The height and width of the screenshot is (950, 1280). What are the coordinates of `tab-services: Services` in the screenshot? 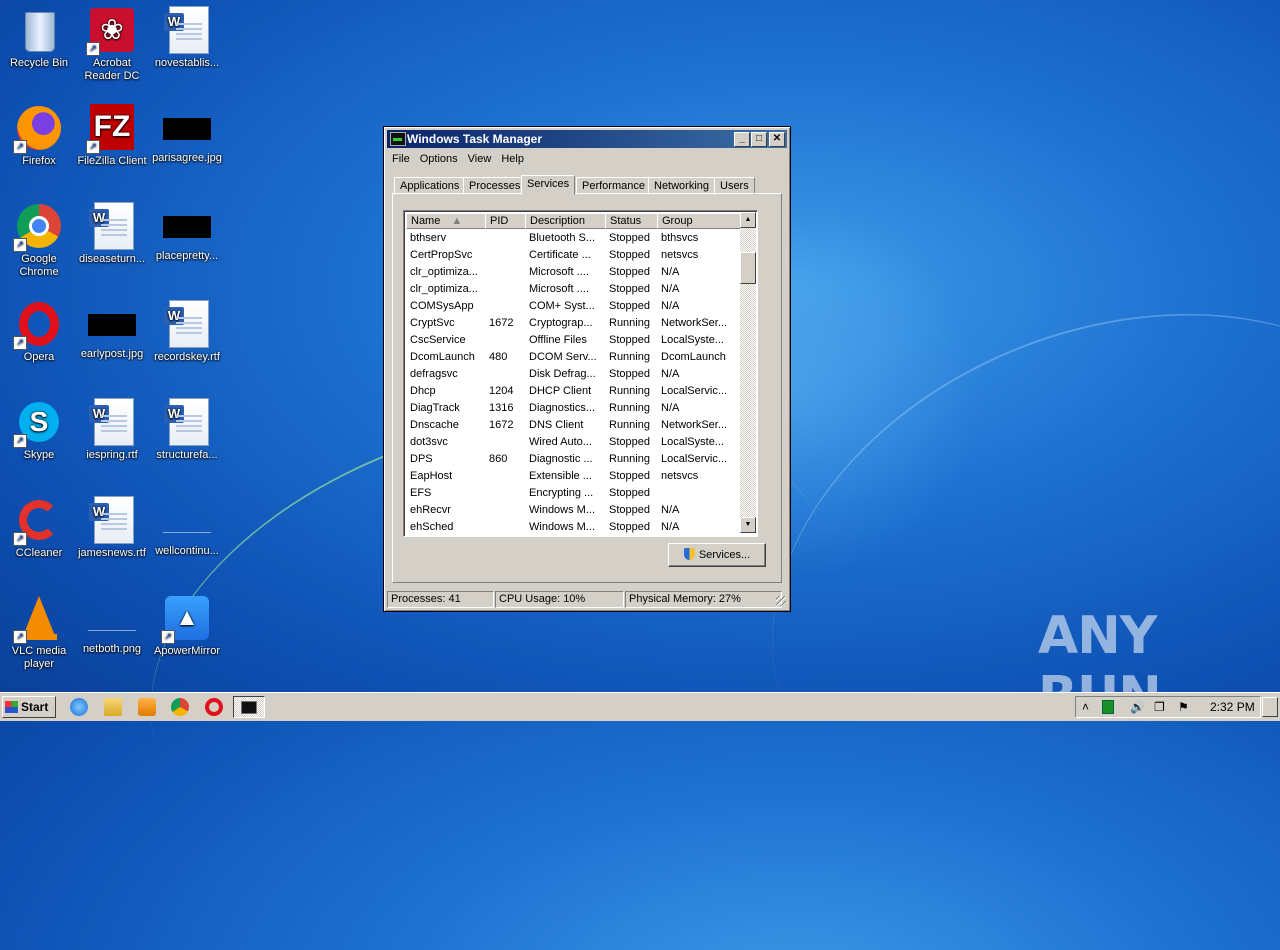 It's located at (548, 185).